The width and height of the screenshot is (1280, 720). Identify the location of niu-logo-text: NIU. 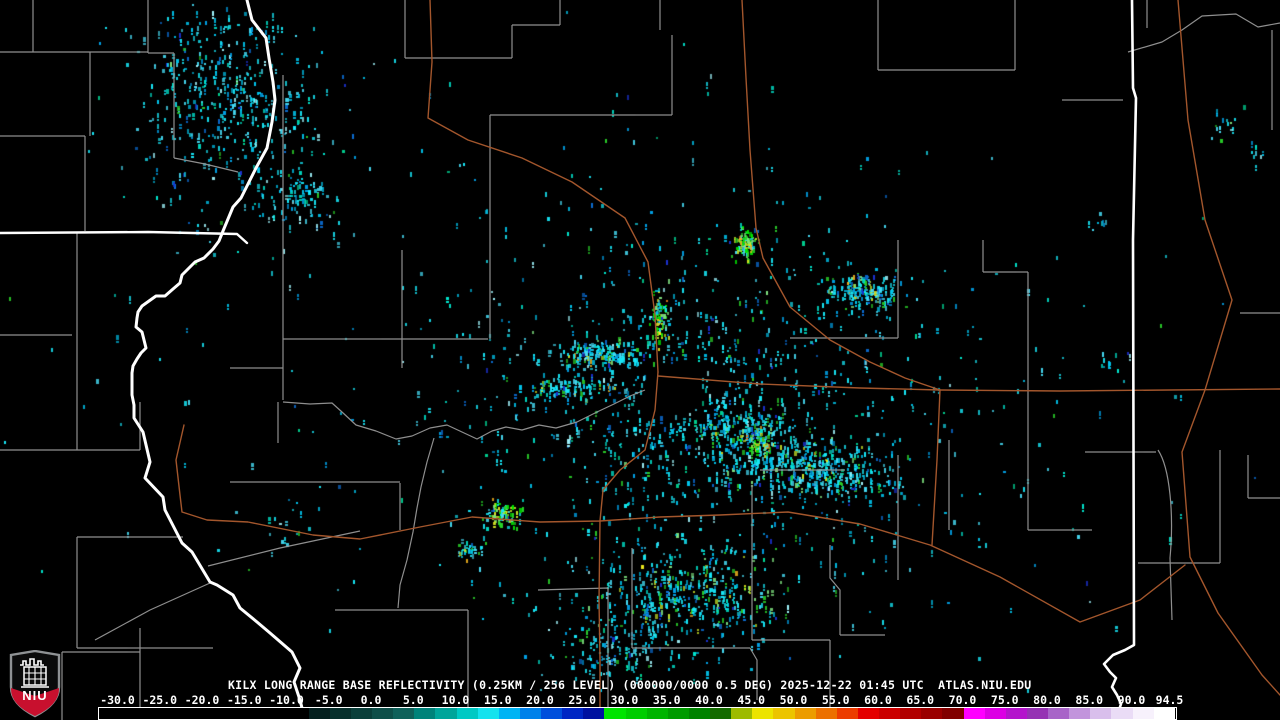
(35, 695).